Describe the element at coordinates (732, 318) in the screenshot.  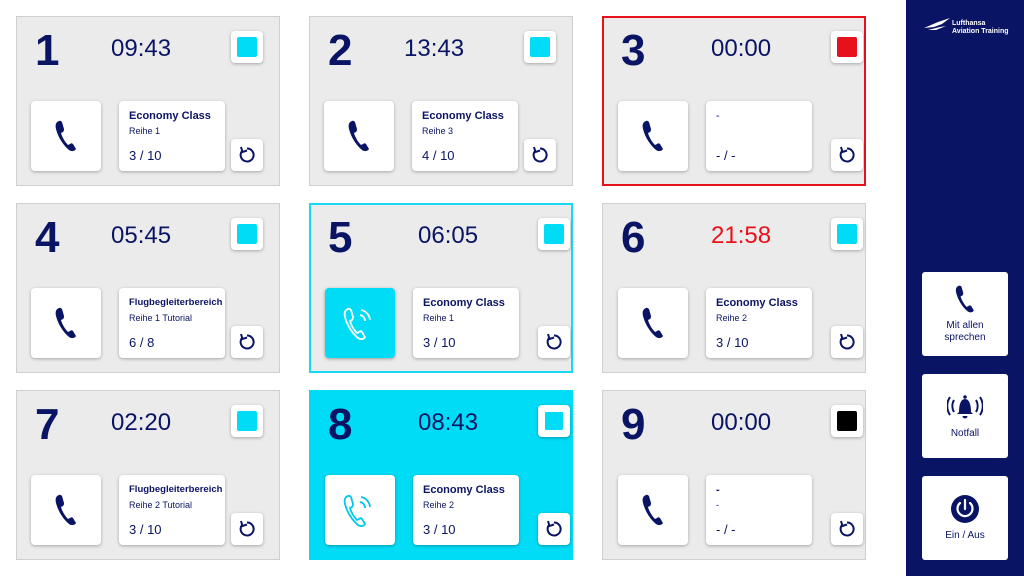
I see `seat-row: Reihe 2` at that location.